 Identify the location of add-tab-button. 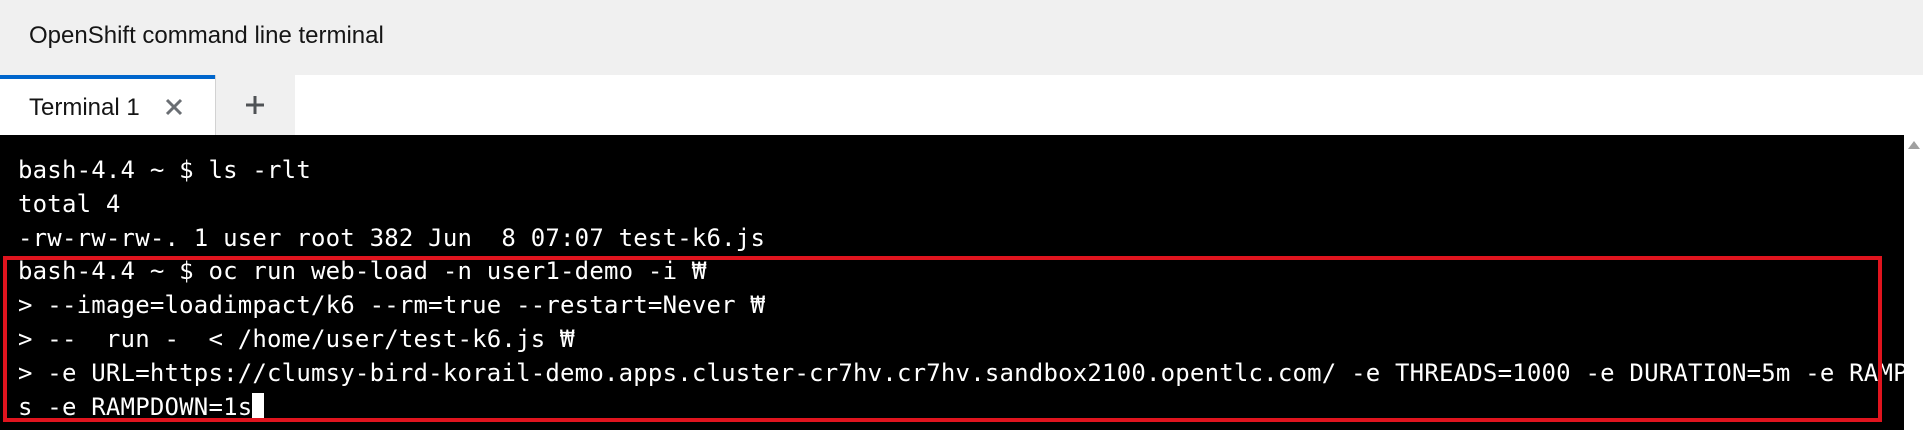
(255, 105).